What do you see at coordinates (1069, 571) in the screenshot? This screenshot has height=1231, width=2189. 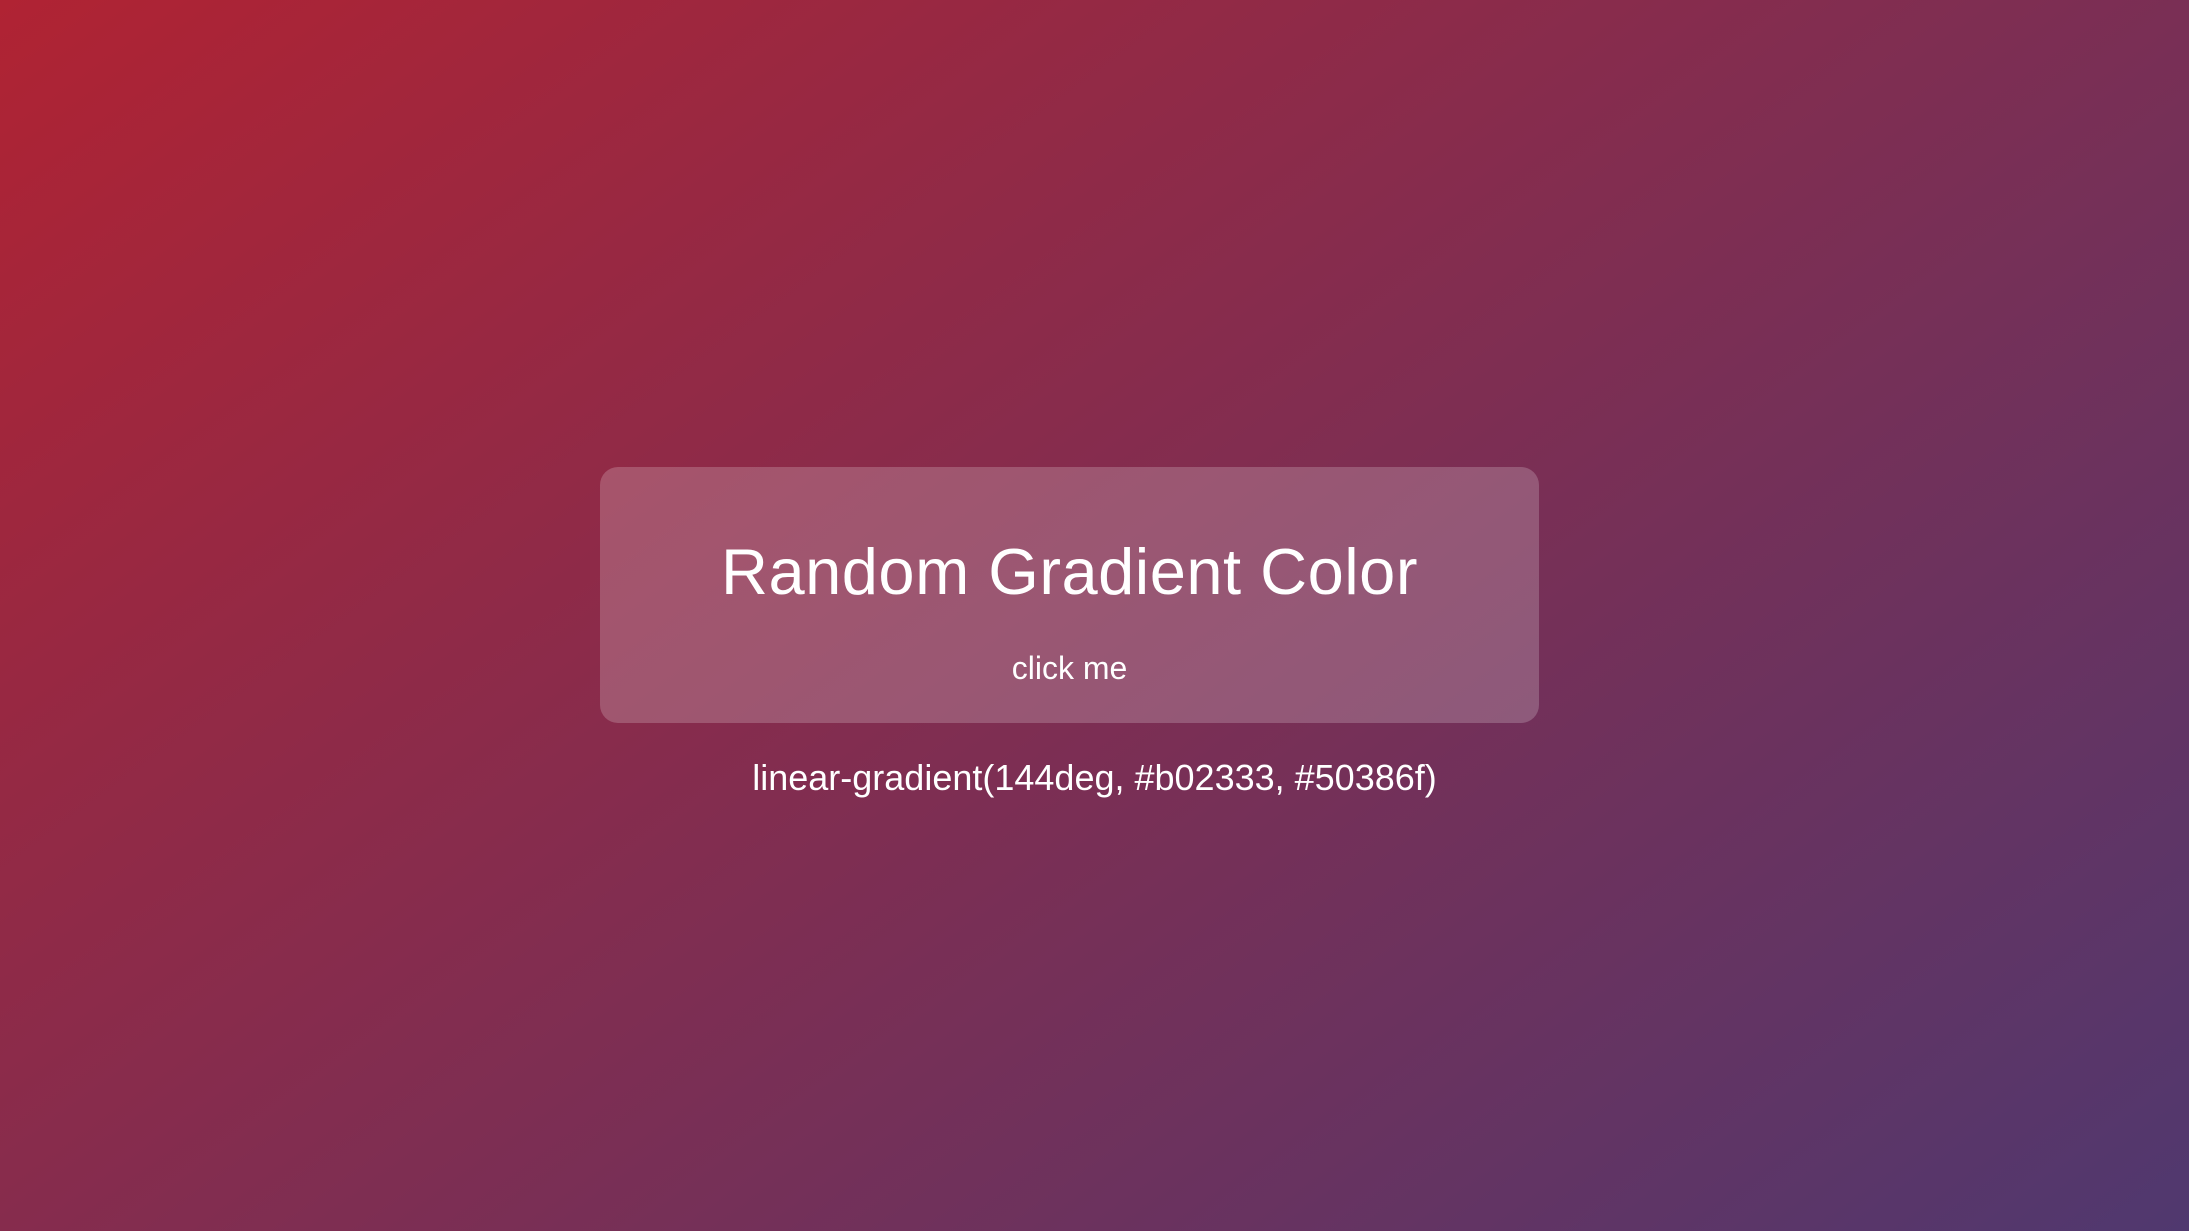 I see `page-title: Random Gradient Color` at bounding box center [1069, 571].